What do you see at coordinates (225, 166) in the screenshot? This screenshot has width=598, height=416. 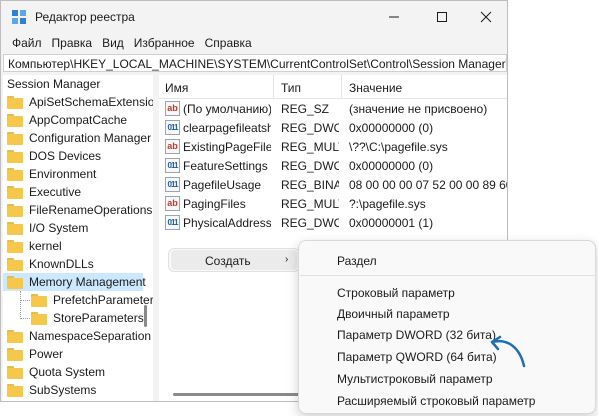 I see `value-name: FeatureSettings` at bounding box center [225, 166].